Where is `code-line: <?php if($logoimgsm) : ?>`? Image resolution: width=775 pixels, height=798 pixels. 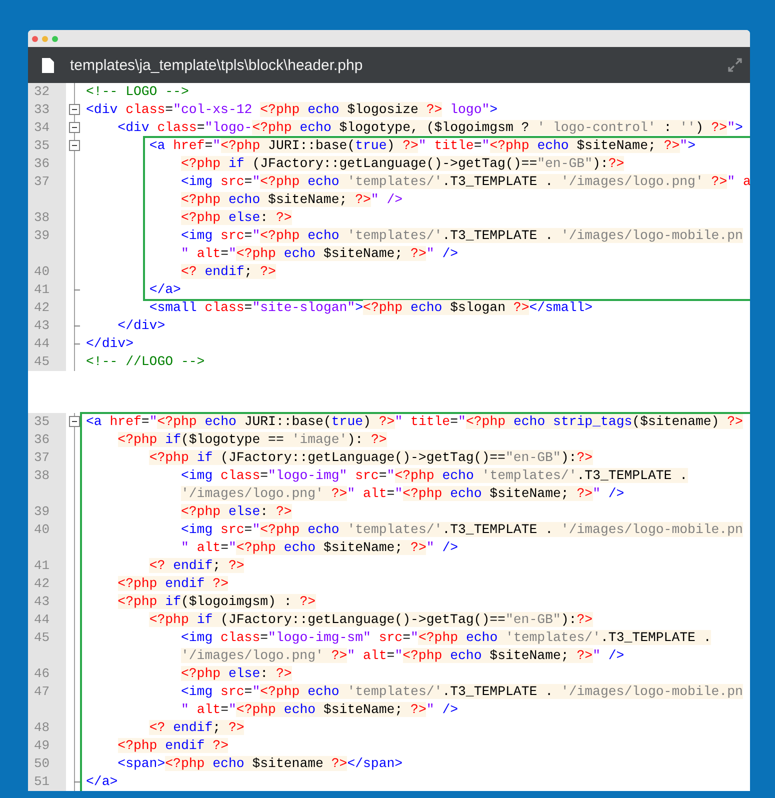 code-line: <?php if($logoimgsm) : ?> is located at coordinates (216, 602).